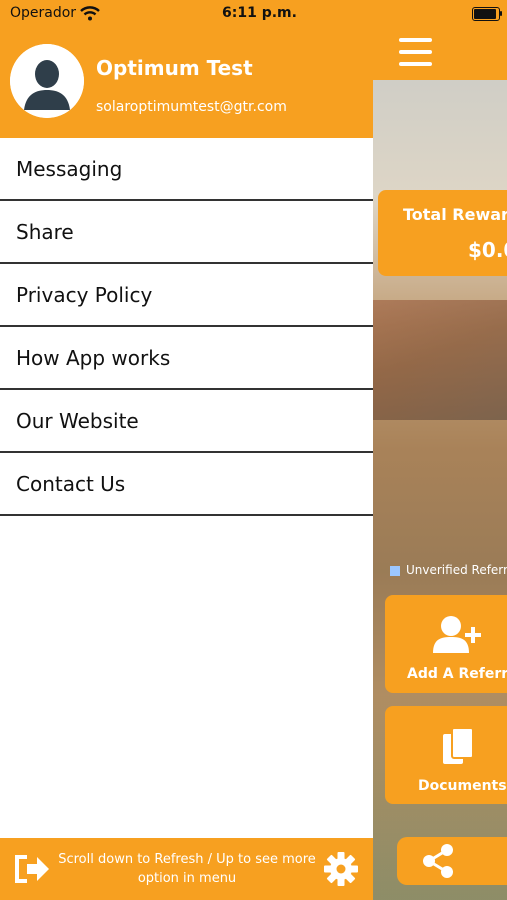 Image resolution: width=507 pixels, height=900 pixels. I want to click on menu-item-privacy-policy: Privacy Policy, so click(186, 295).